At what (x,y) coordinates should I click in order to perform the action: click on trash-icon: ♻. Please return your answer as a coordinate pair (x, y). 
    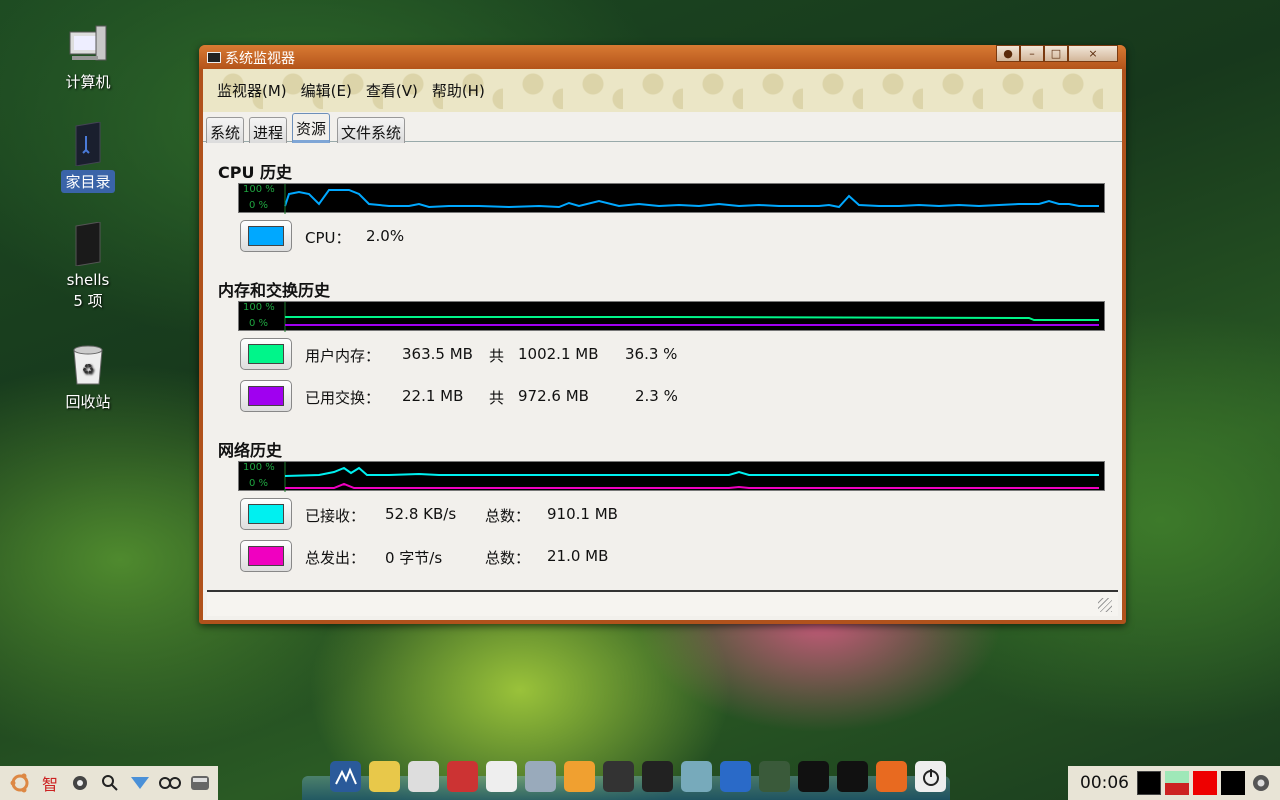
    Looking at the image, I should click on (88, 364).